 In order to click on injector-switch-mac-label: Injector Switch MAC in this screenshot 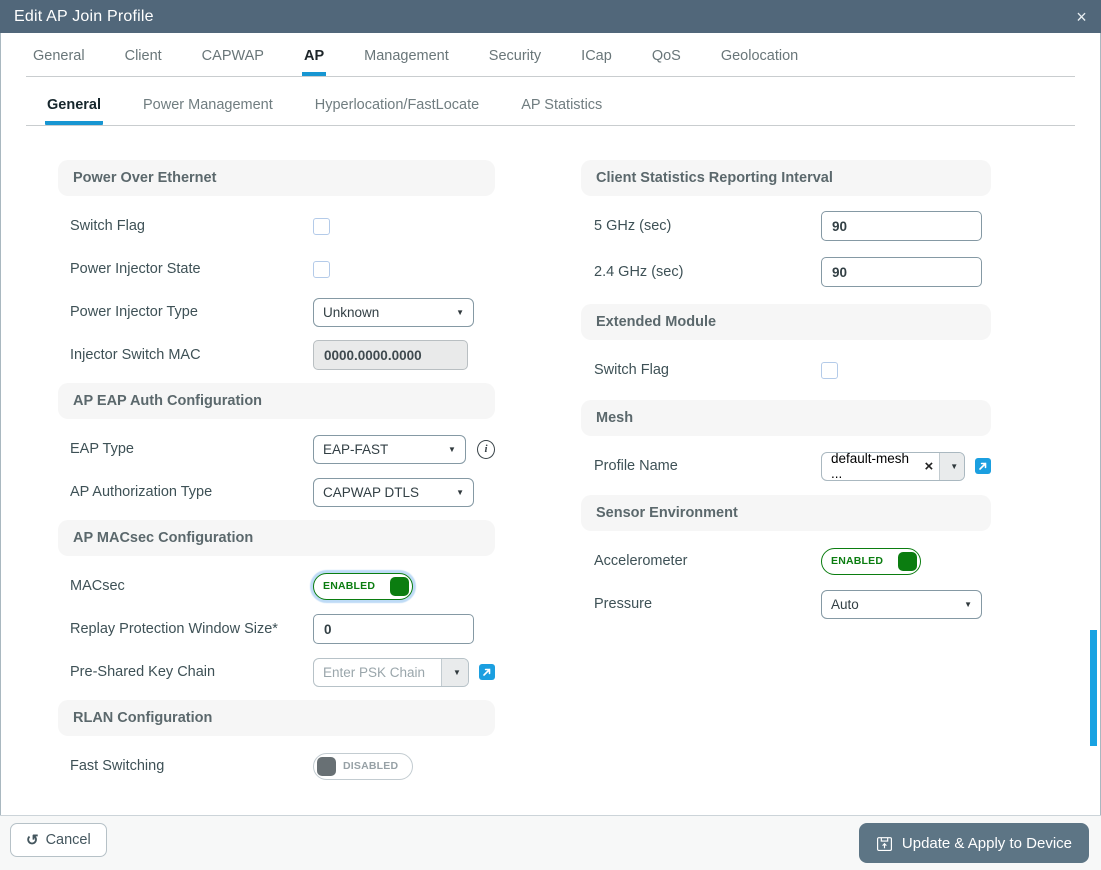, I will do `click(135, 355)`.